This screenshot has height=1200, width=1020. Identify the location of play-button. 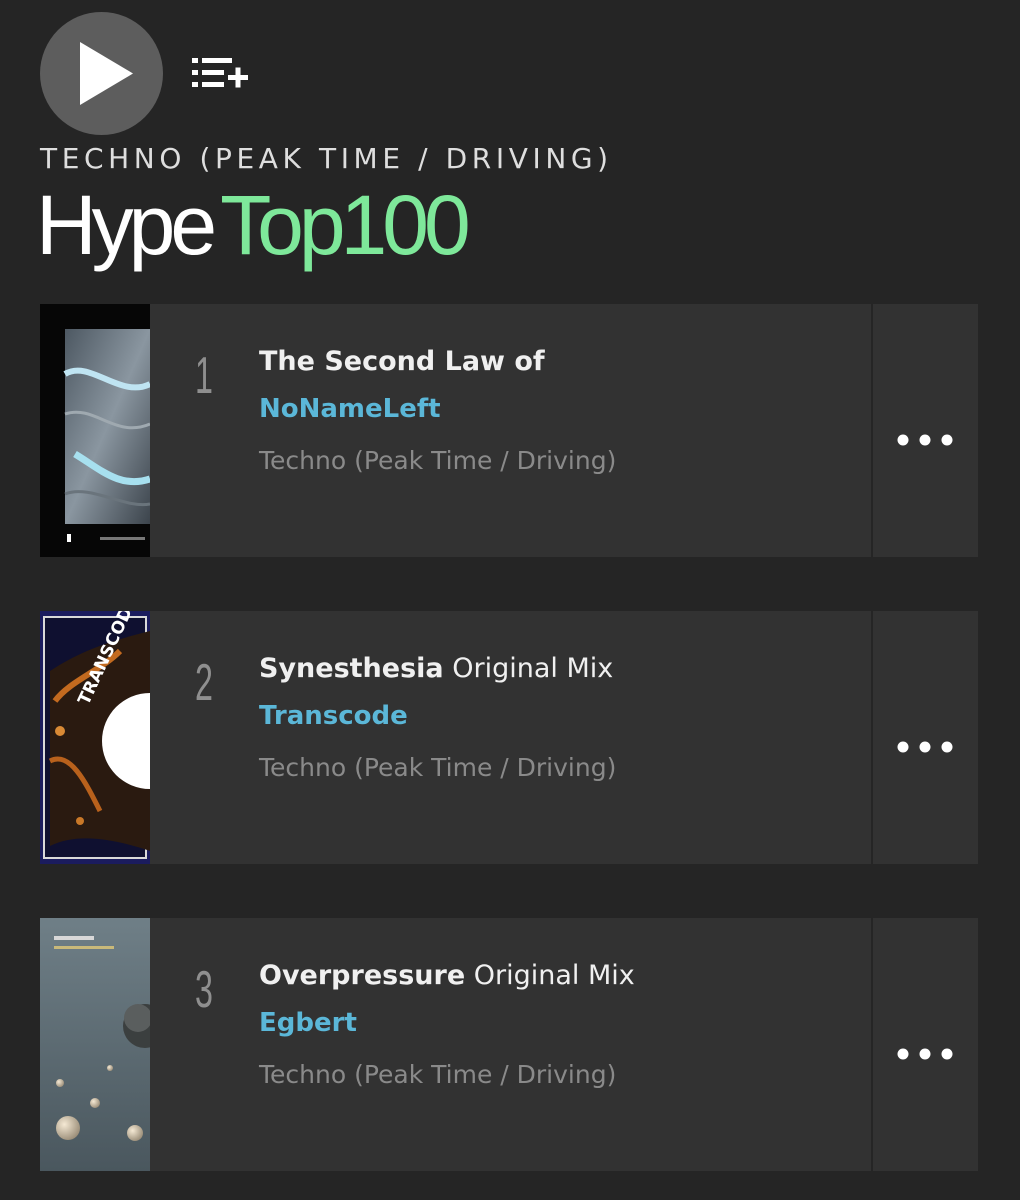
(101, 73).